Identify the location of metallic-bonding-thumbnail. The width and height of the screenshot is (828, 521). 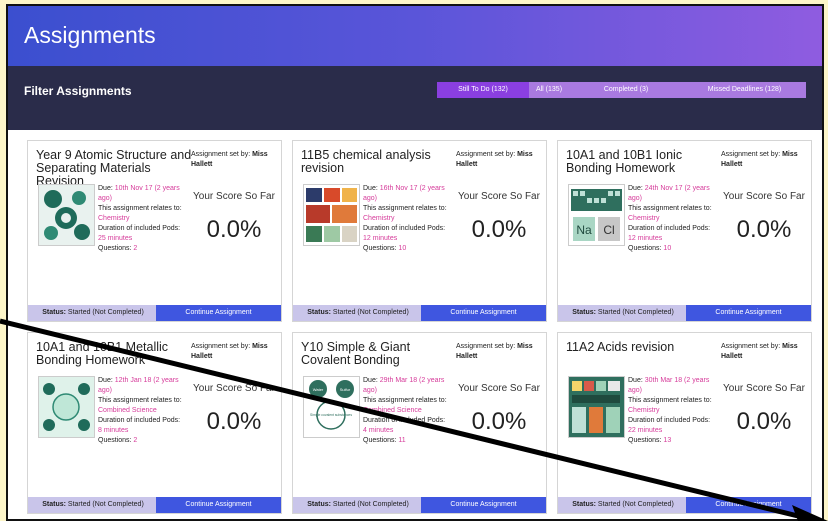
(66, 407).